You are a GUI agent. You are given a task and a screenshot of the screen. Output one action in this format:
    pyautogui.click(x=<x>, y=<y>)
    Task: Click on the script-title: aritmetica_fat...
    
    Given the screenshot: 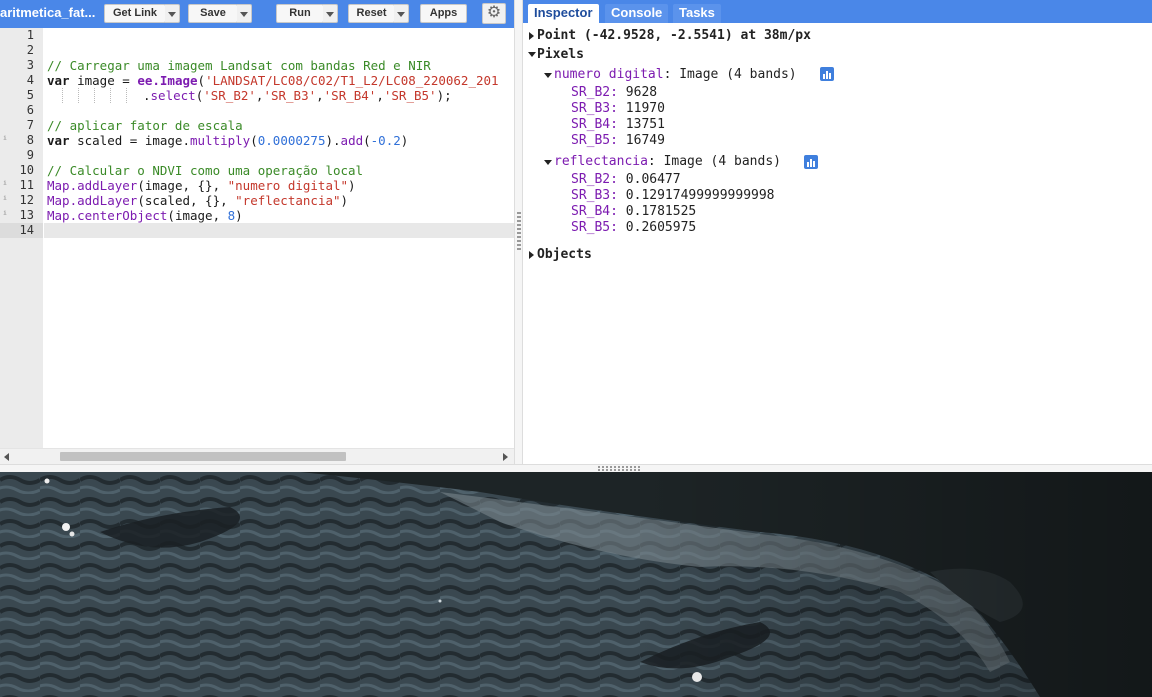 What is the action you would take?
    pyautogui.click(x=47, y=12)
    